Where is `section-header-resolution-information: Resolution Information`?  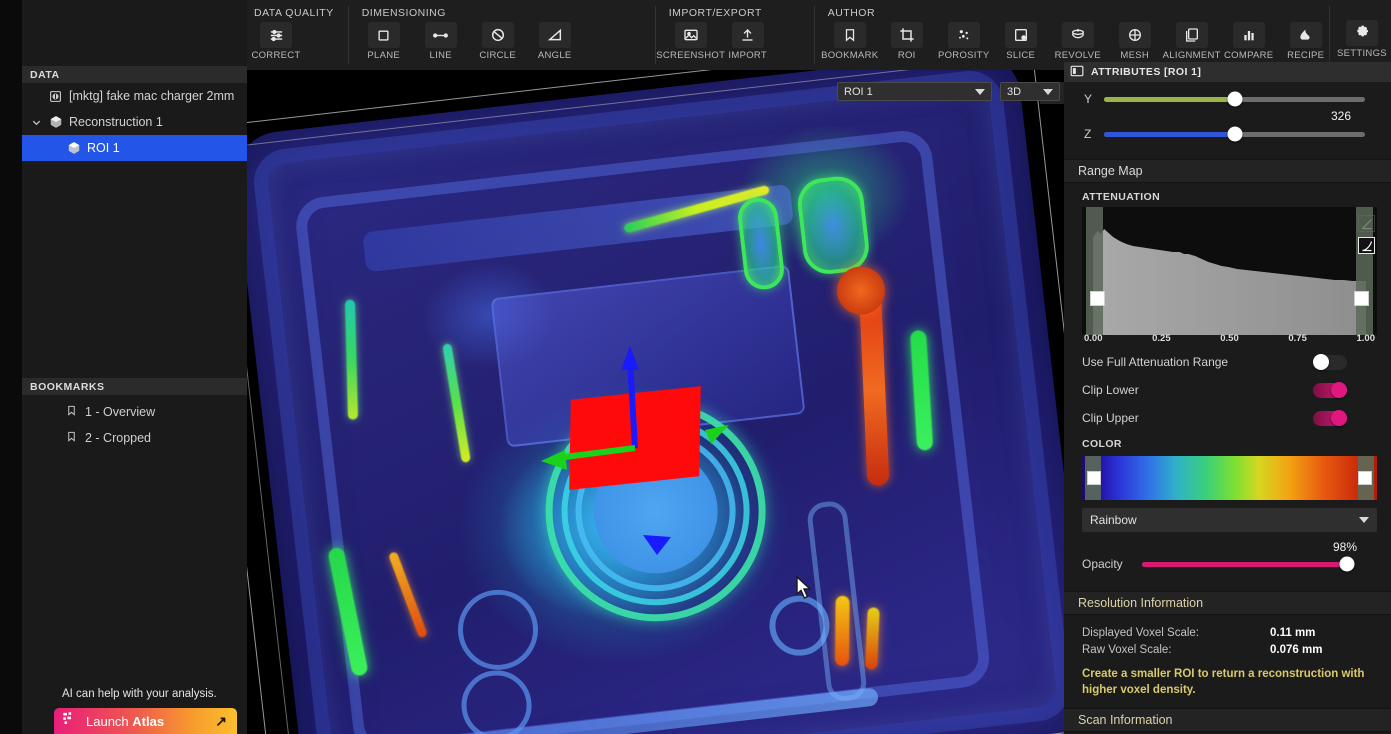 section-header-resolution-information: Resolution Information is located at coordinates (1227, 603).